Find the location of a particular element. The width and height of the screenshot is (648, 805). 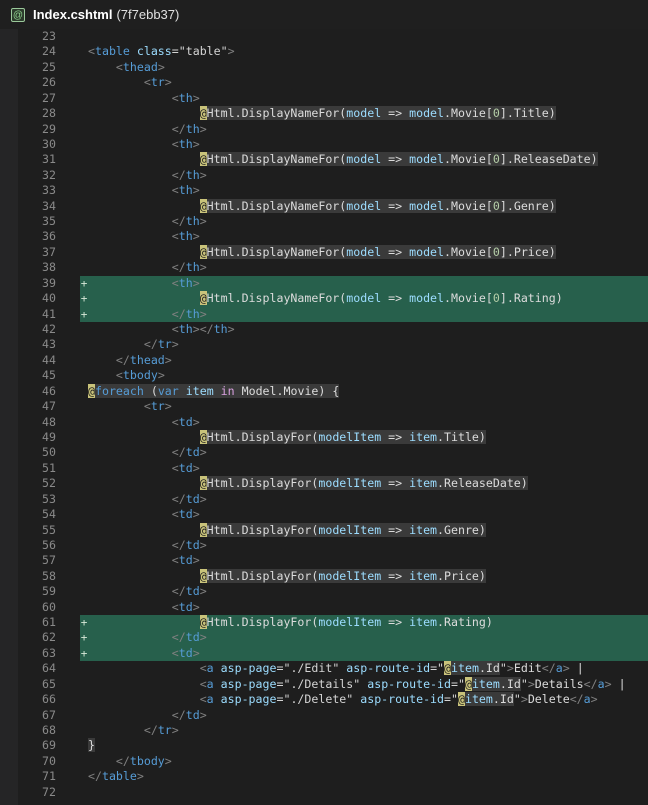

code-line: 71 </table> is located at coordinates (333, 776).